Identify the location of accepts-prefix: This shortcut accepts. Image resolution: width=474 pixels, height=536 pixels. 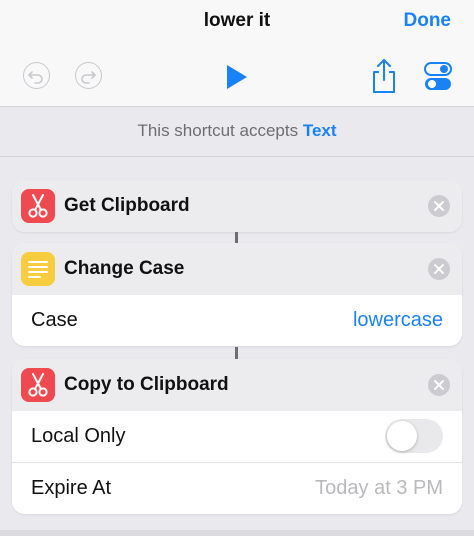
(218, 130).